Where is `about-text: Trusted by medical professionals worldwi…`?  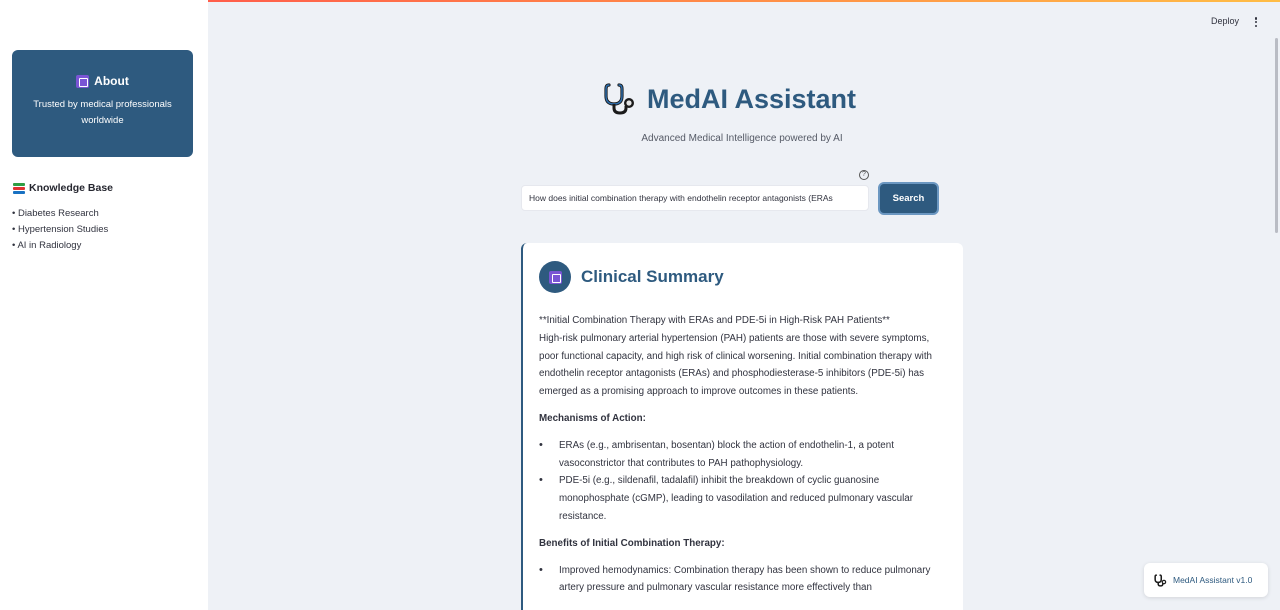 about-text: Trusted by medical professionals worldwi… is located at coordinates (102, 112).